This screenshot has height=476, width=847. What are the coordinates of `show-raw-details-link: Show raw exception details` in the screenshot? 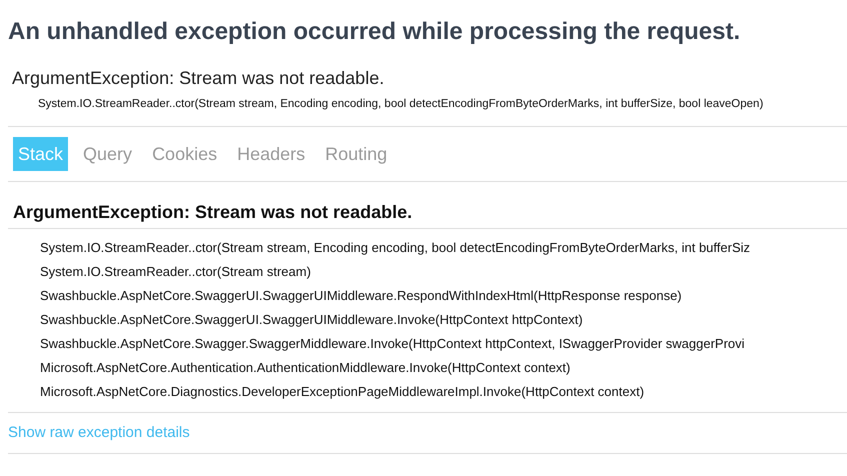 It's located at (99, 432).